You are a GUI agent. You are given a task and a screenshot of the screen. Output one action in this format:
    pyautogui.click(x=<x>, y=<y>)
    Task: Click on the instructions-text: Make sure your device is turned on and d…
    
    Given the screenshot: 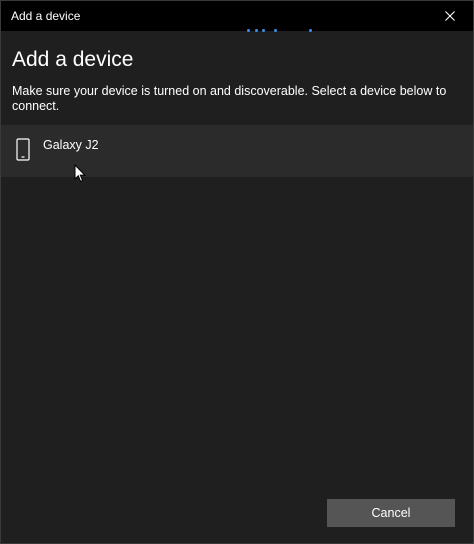 What is the action you would take?
    pyautogui.click(x=229, y=98)
    